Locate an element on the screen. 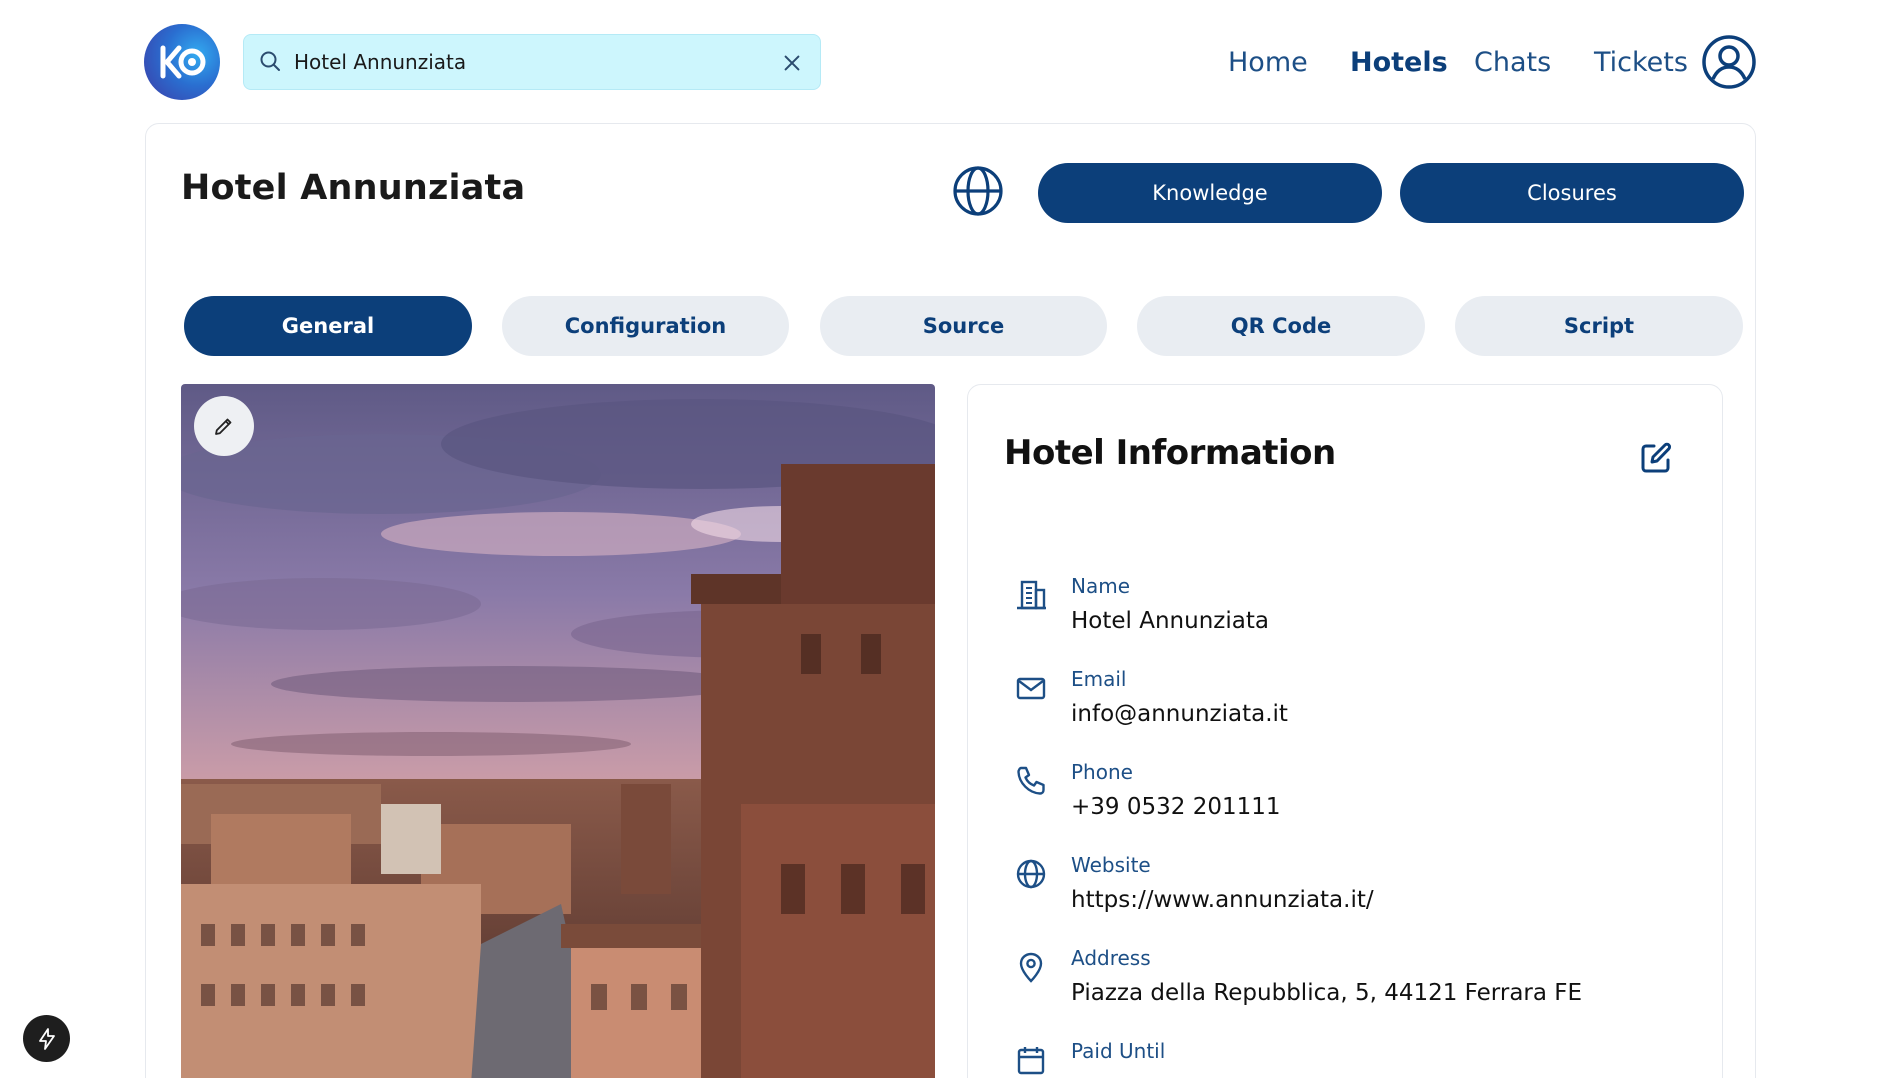 The height and width of the screenshot is (1078, 1894). brand-logo is located at coordinates (182, 62).